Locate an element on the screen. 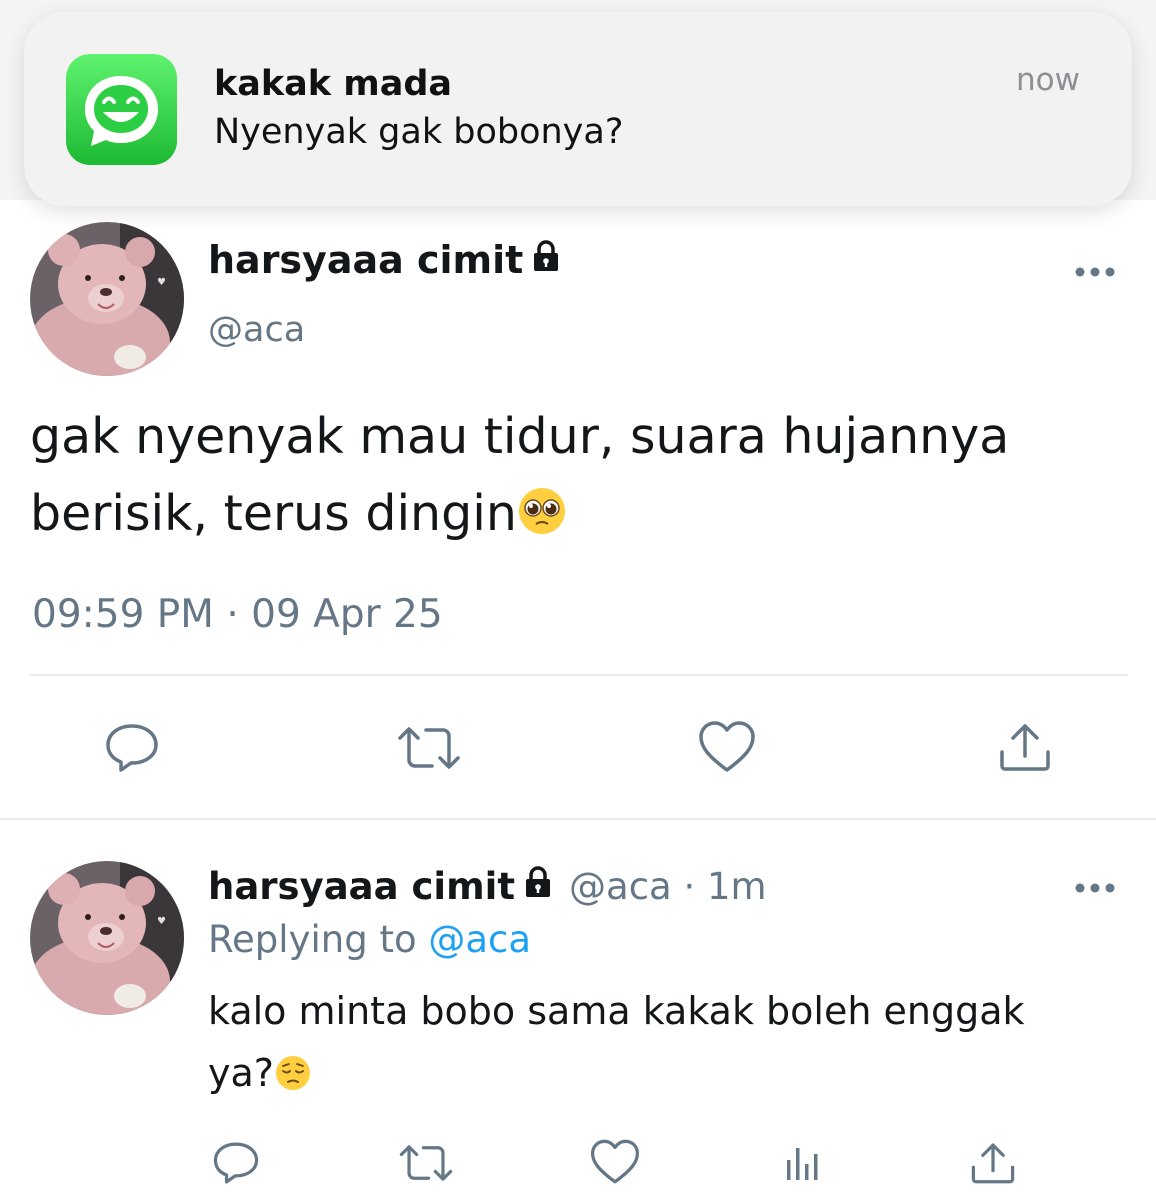 The height and width of the screenshot is (1200, 1156). pensive-face-icon is located at coordinates (293, 1079).